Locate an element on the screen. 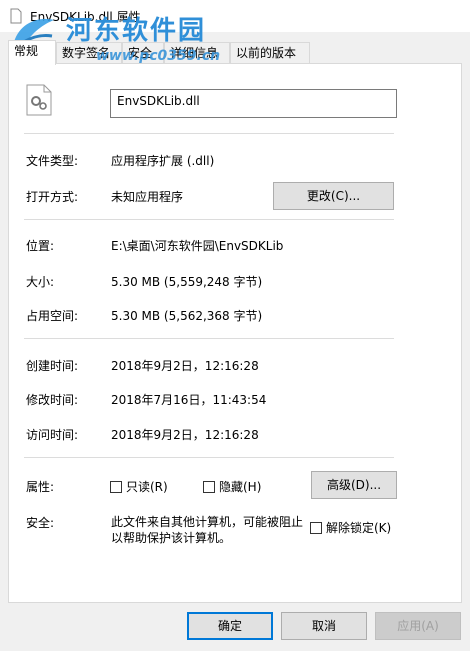  file-icon is located at coordinates (16, 16).